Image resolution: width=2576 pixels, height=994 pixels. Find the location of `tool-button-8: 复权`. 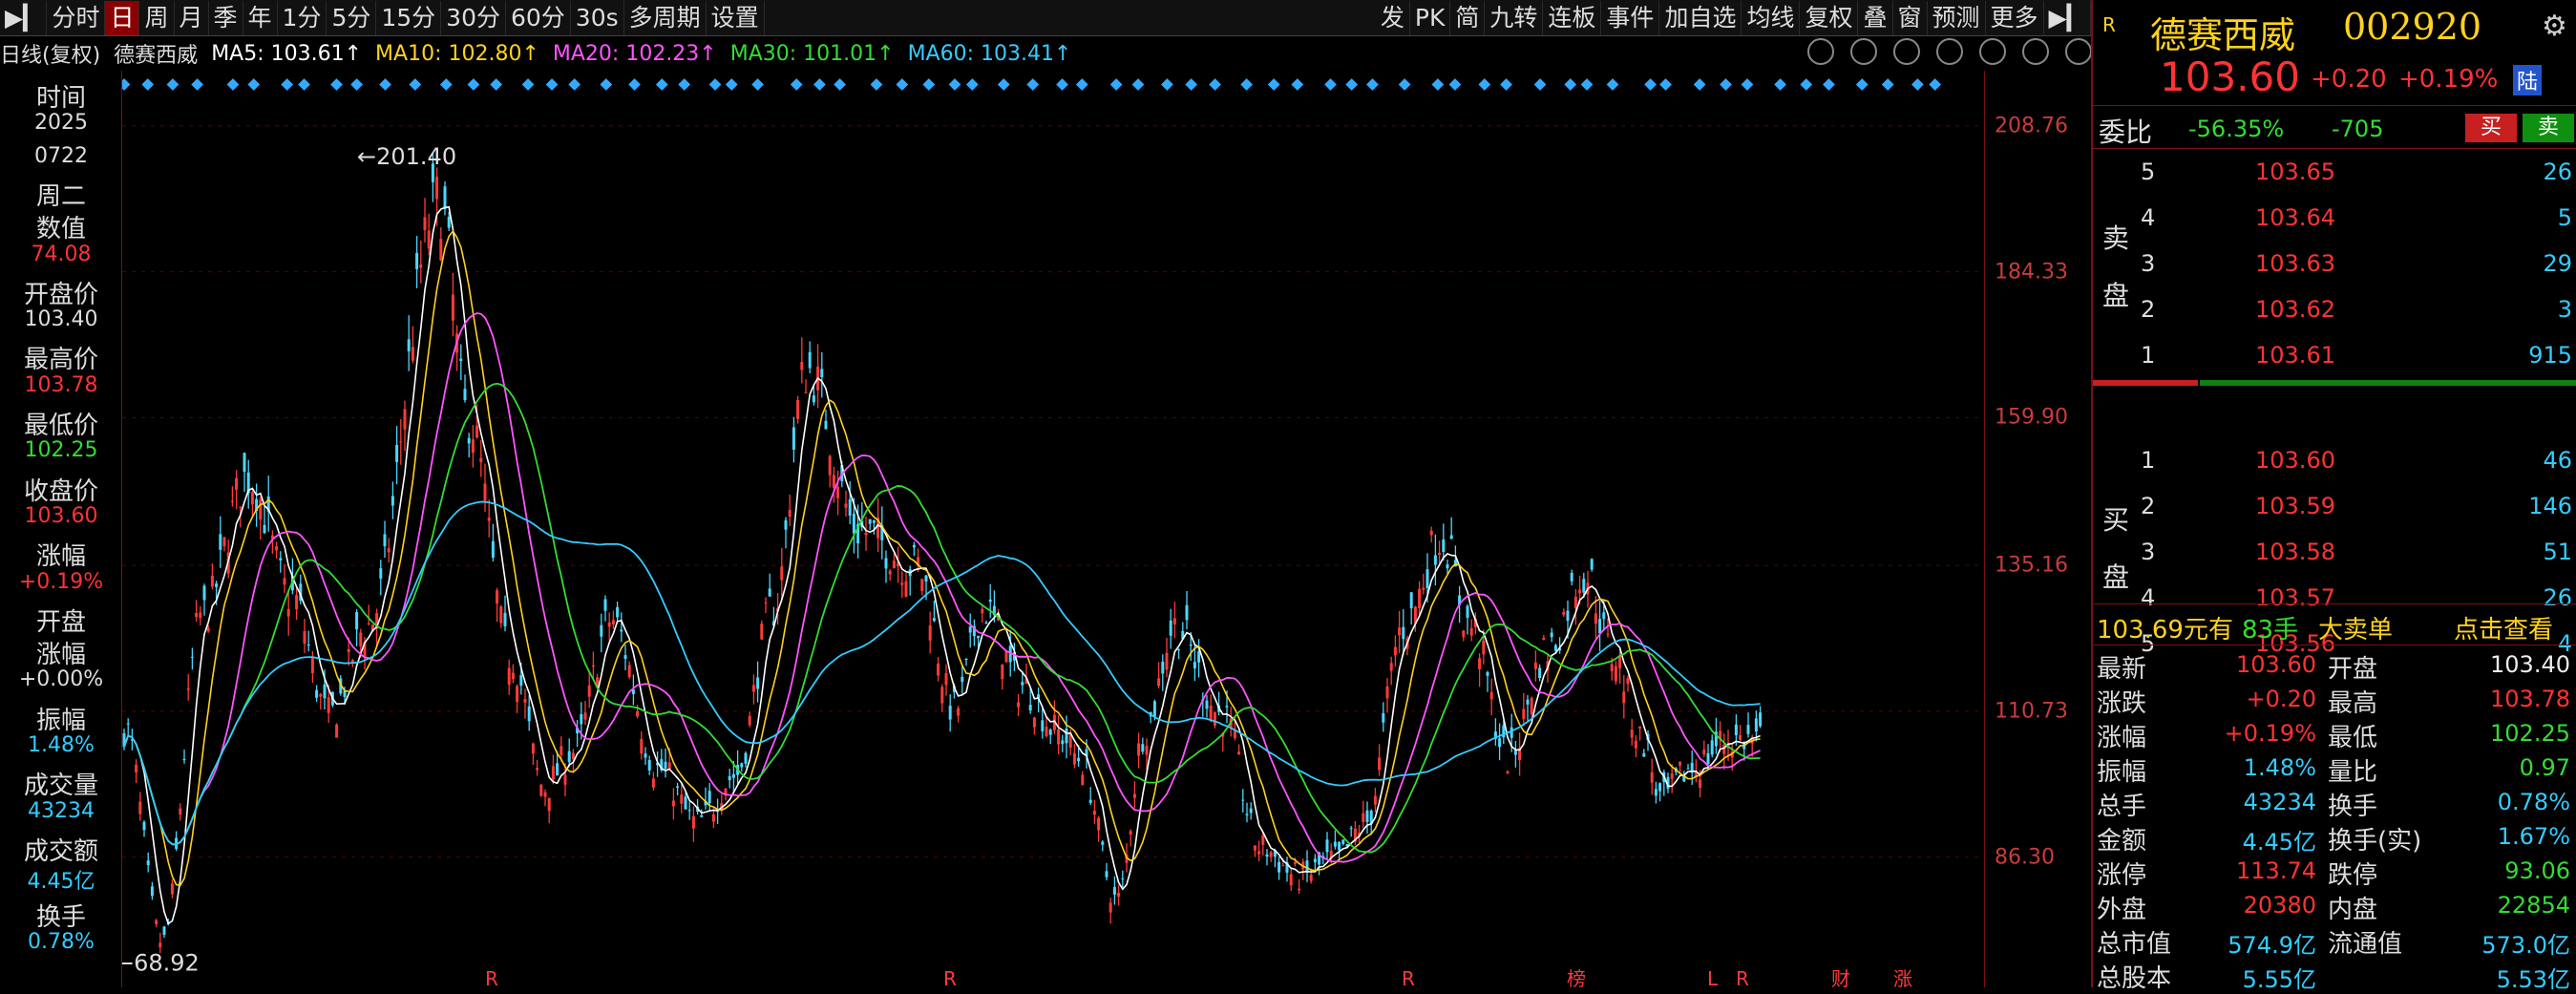

tool-button-8: 复权 is located at coordinates (1829, 18).